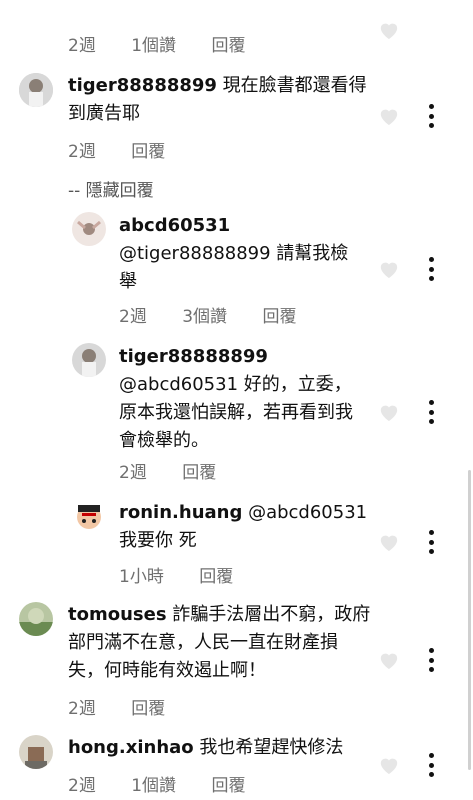  What do you see at coordinates (174, 225) in the screenshot?
I see `comment-username: abcd60531` at bounding box center [174, 225].